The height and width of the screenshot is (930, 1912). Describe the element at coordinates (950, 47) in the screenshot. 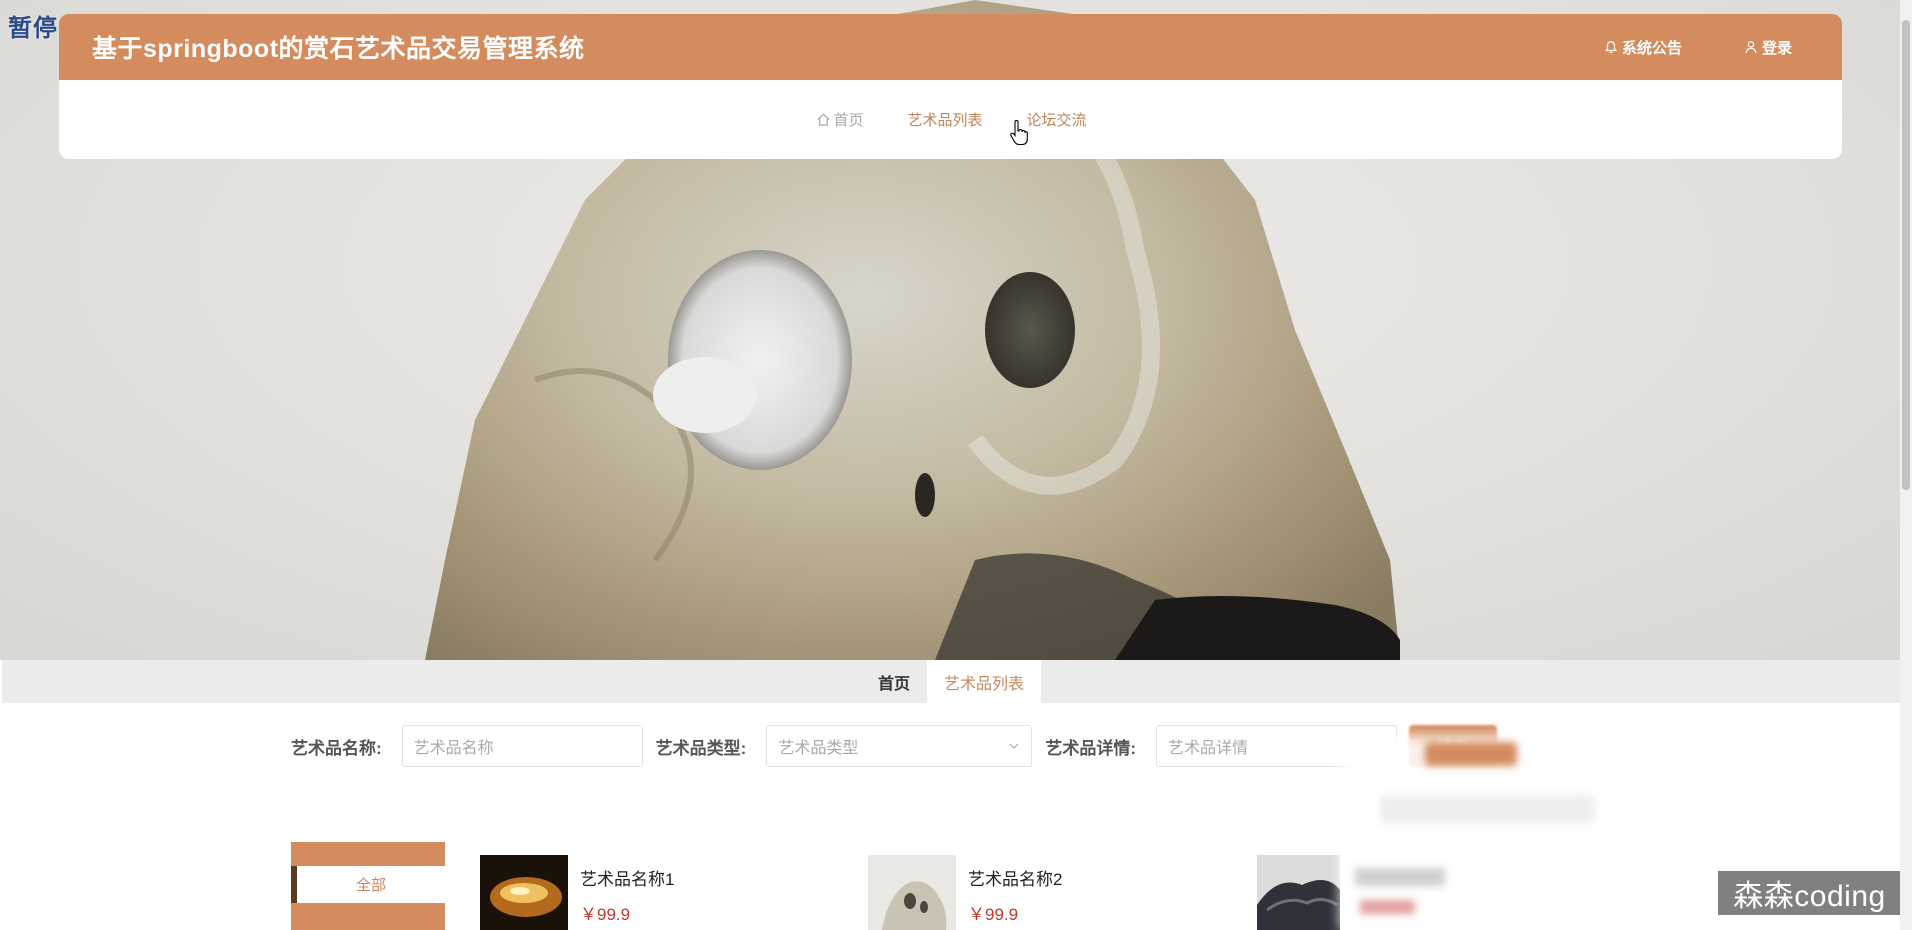

I see `header-bar: 基于springboot的赏石艺术品交易管理系统 系统公告 登录` at that location.